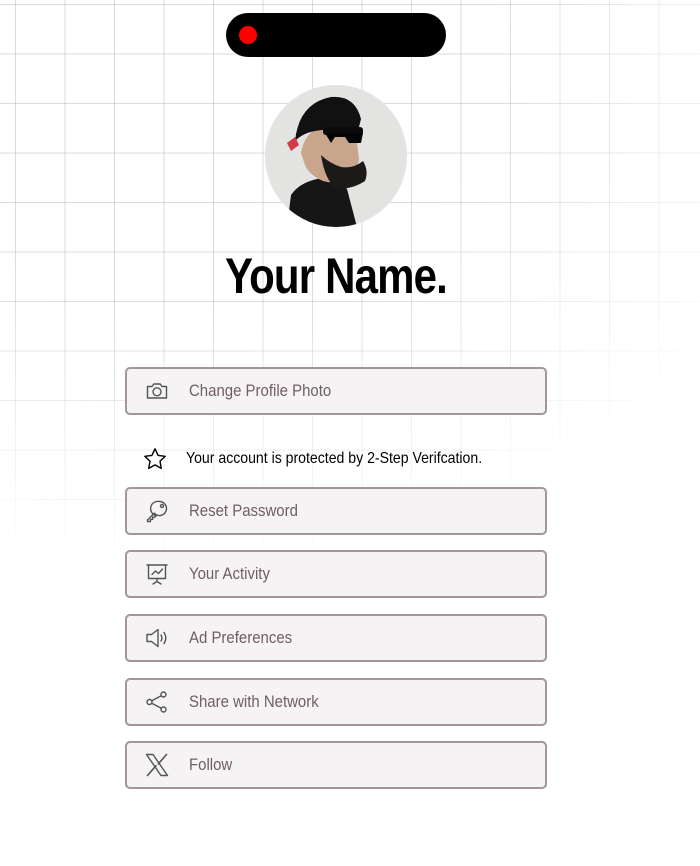 The width and height of the screenshot is (700, 866). What do you see at coordinates (260, 390) in the screenshot?
I see `change-profile-photo-label: Change Profile Photo` at bounding box center [260, 390].